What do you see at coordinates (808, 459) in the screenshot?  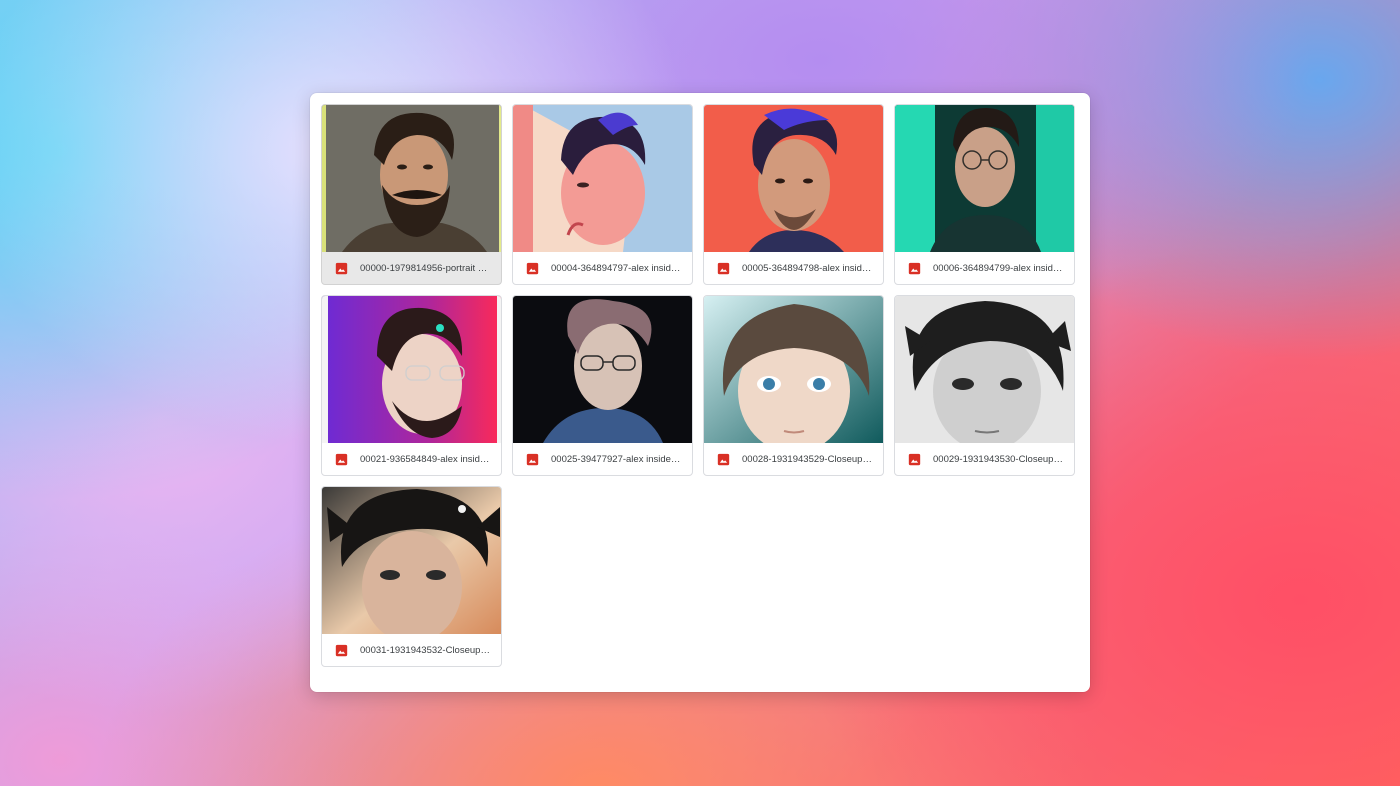 I see `file-name: 00028-1931943529-Closeup face portrait` at bounding box center [808, 459].